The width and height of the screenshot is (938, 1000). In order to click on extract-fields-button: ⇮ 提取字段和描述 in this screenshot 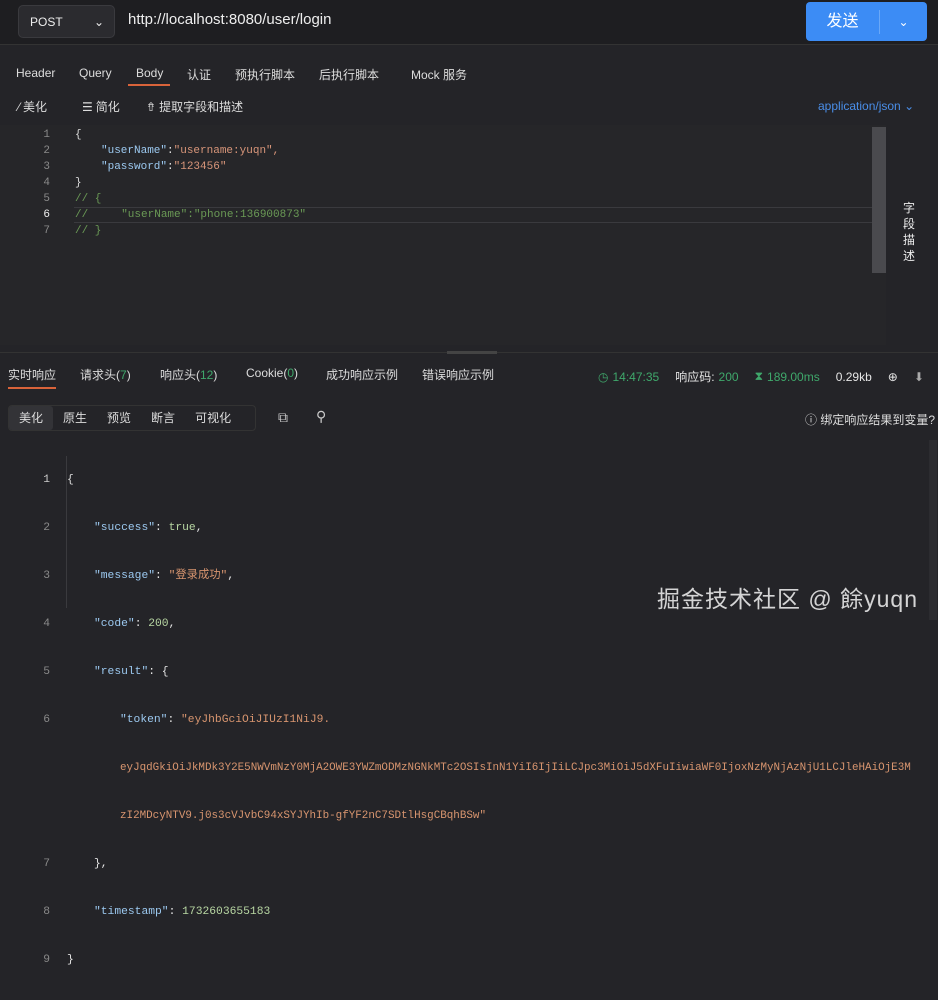, I will do `click(194, 106)`.